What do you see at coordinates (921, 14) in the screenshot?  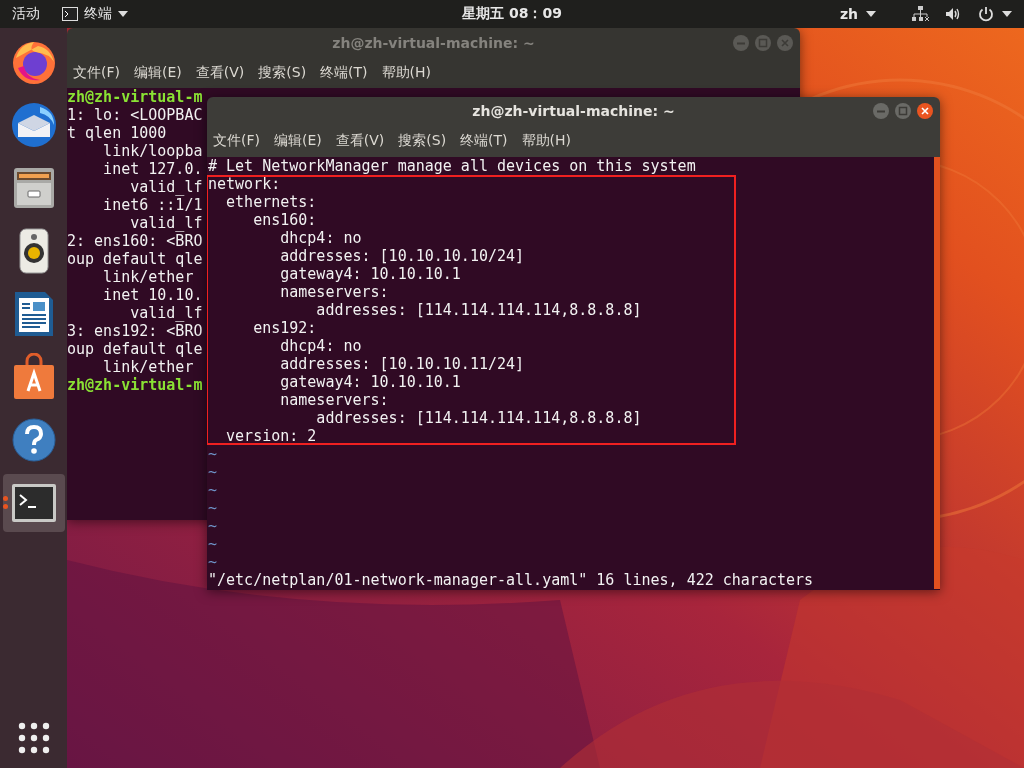 I see `network-icon` at bounding box center [921, 14].